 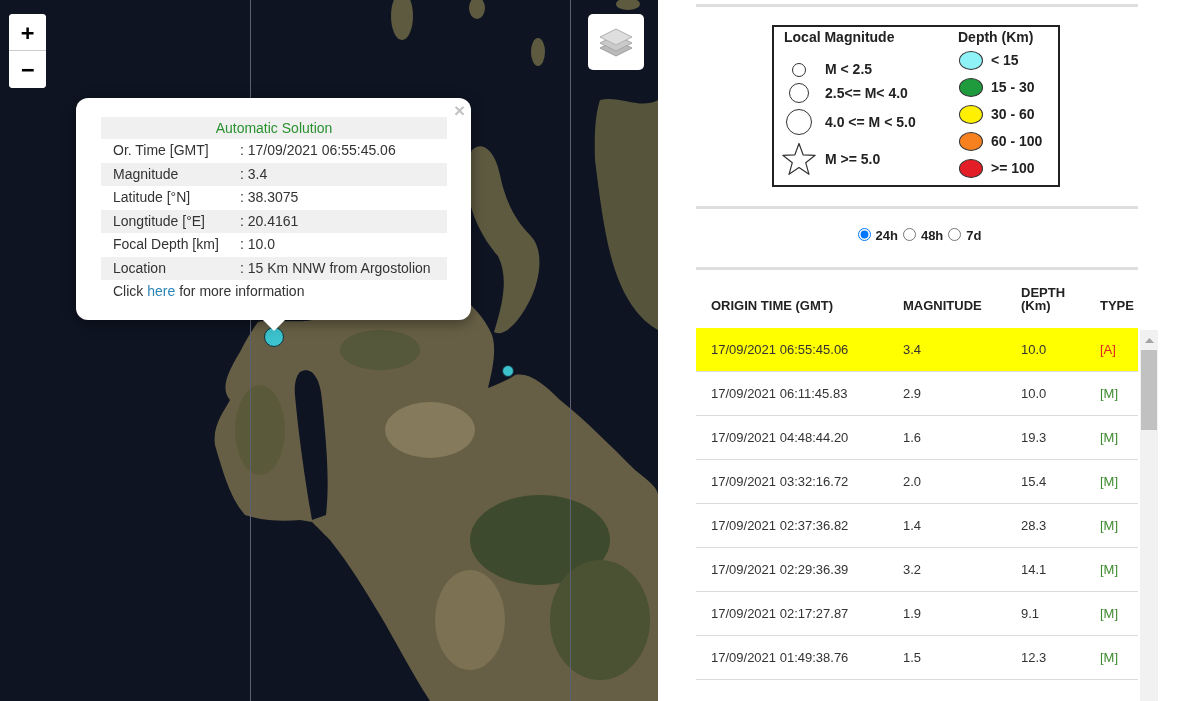 I want to click on type-cell: [A], so click(x=1108, y=349).